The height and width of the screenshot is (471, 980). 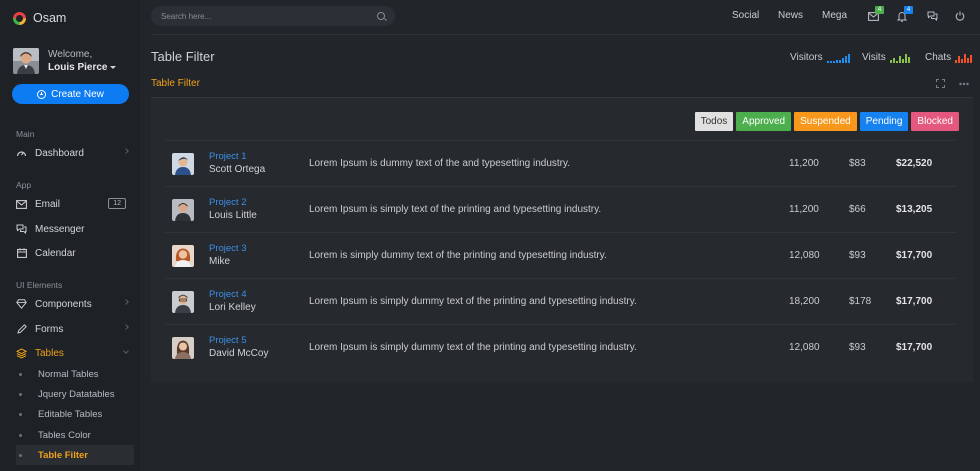 What do you see at coordinates (21, 353) in the screenshot?
I see `layers-icon` at bounding box center [21, 353].